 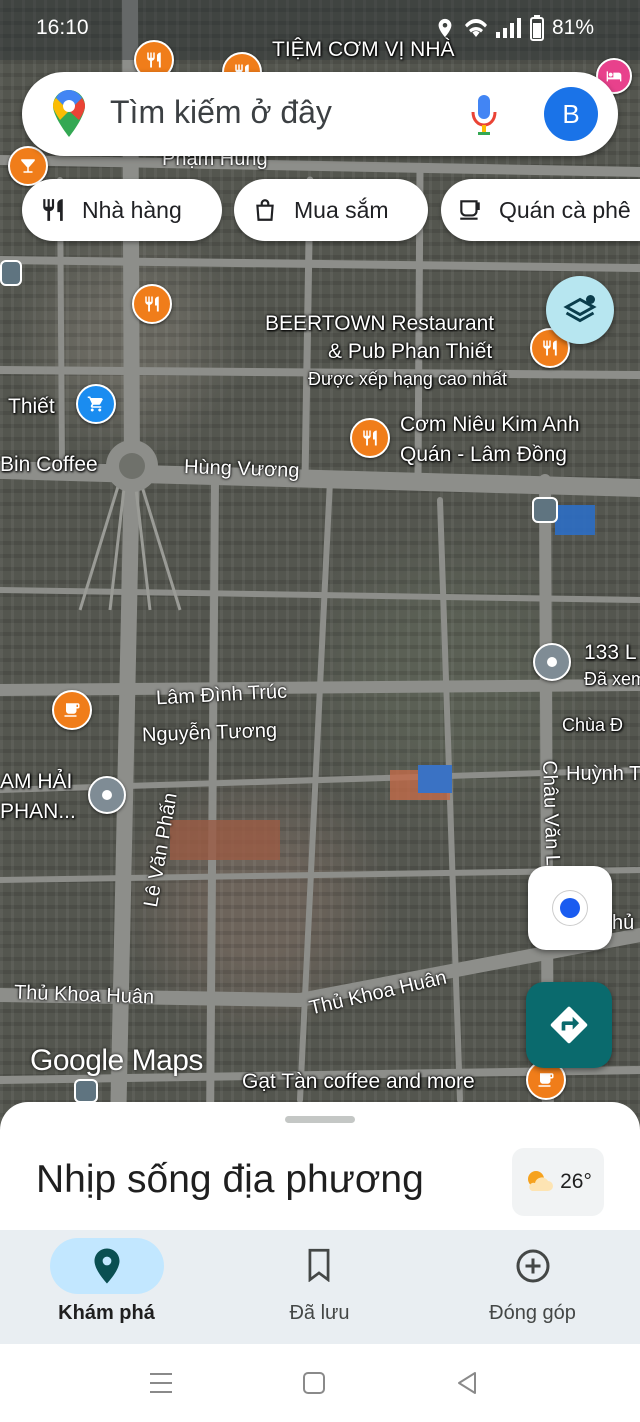 What do you see at coordinates (610, 653) in the screenshot?
I see `place-label: 133 L` at bounding box center [610, 653].